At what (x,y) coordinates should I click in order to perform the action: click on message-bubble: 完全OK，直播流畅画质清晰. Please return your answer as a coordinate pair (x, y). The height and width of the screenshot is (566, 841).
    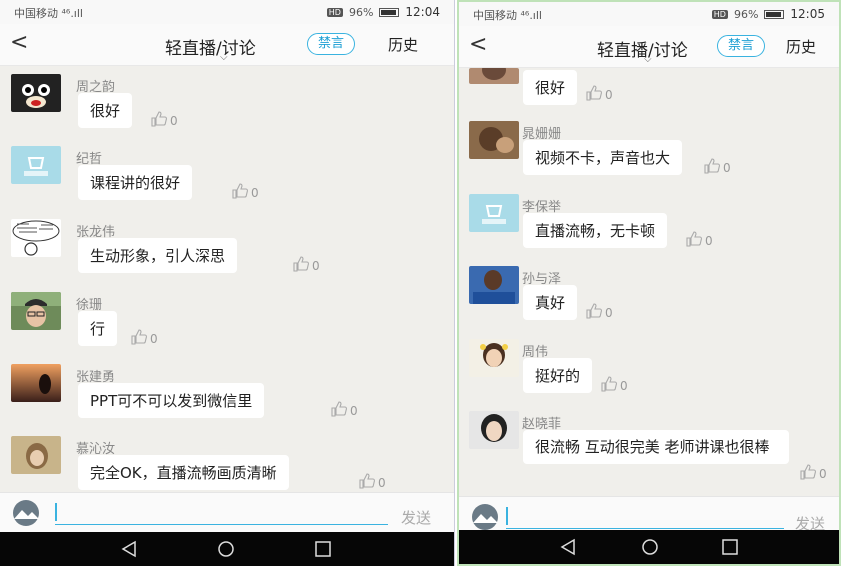
    Looking at the image, I should click on (183, 472).